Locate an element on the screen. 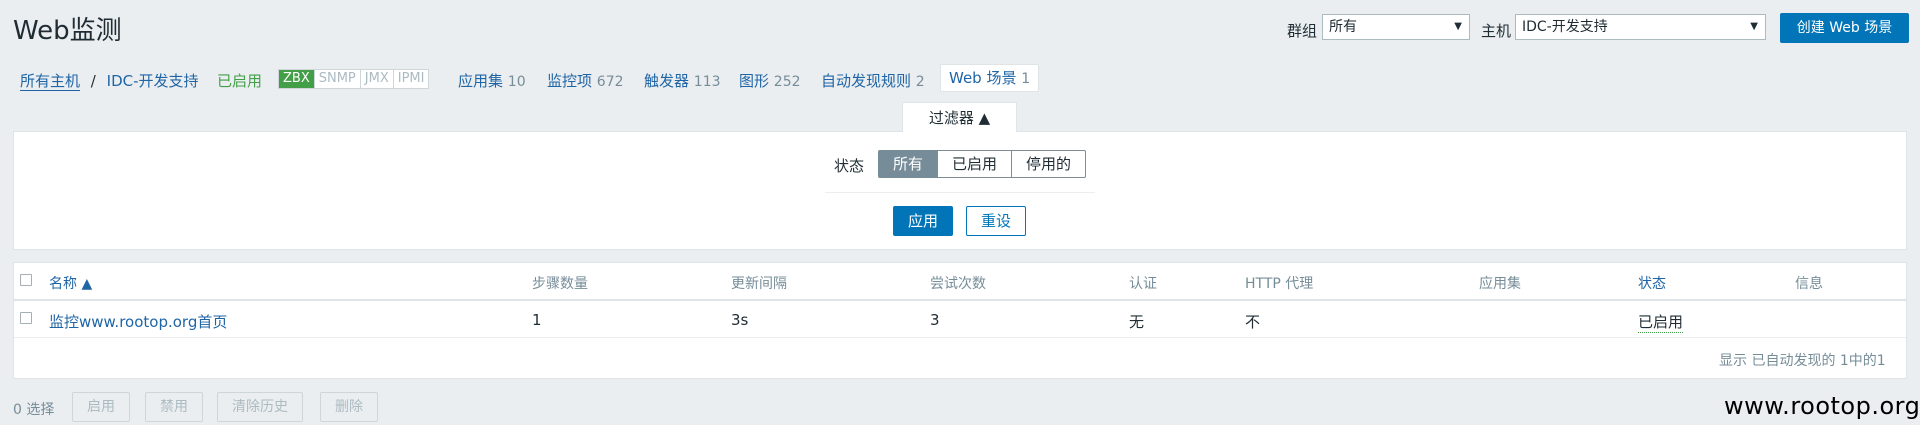  delete-button: 删除 is located at coordinates (349, 407).